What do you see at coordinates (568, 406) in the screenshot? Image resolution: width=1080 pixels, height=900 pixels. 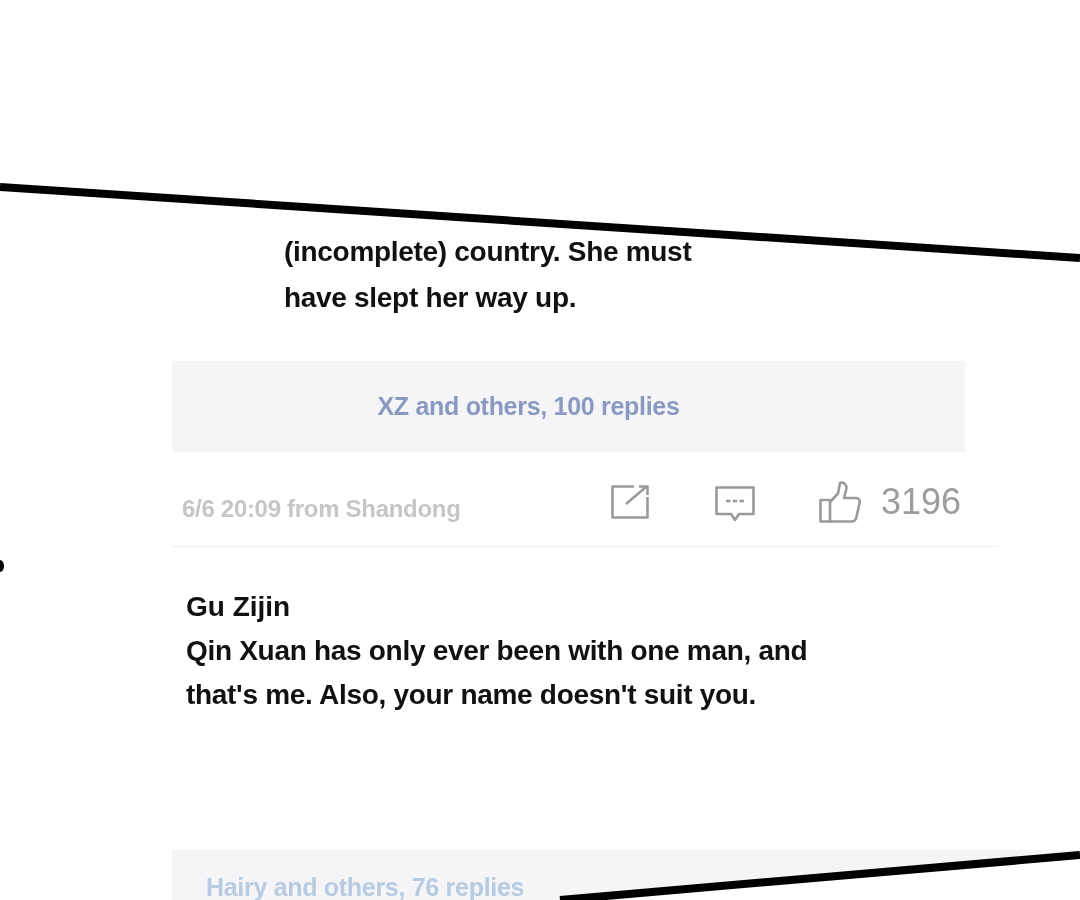 I see `view-replies-button: XZ and others, 100 replies` at bounding box center [568, 406].